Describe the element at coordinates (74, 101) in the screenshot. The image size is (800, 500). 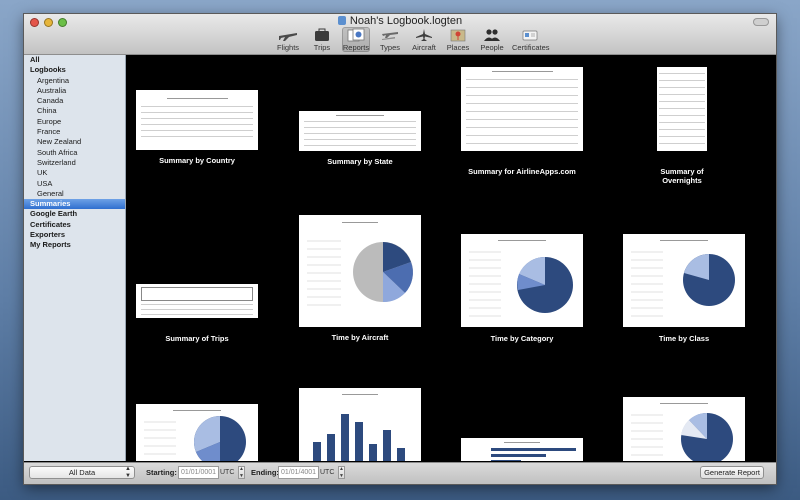
I see `sidebar-item-canada: Canada` at that location.